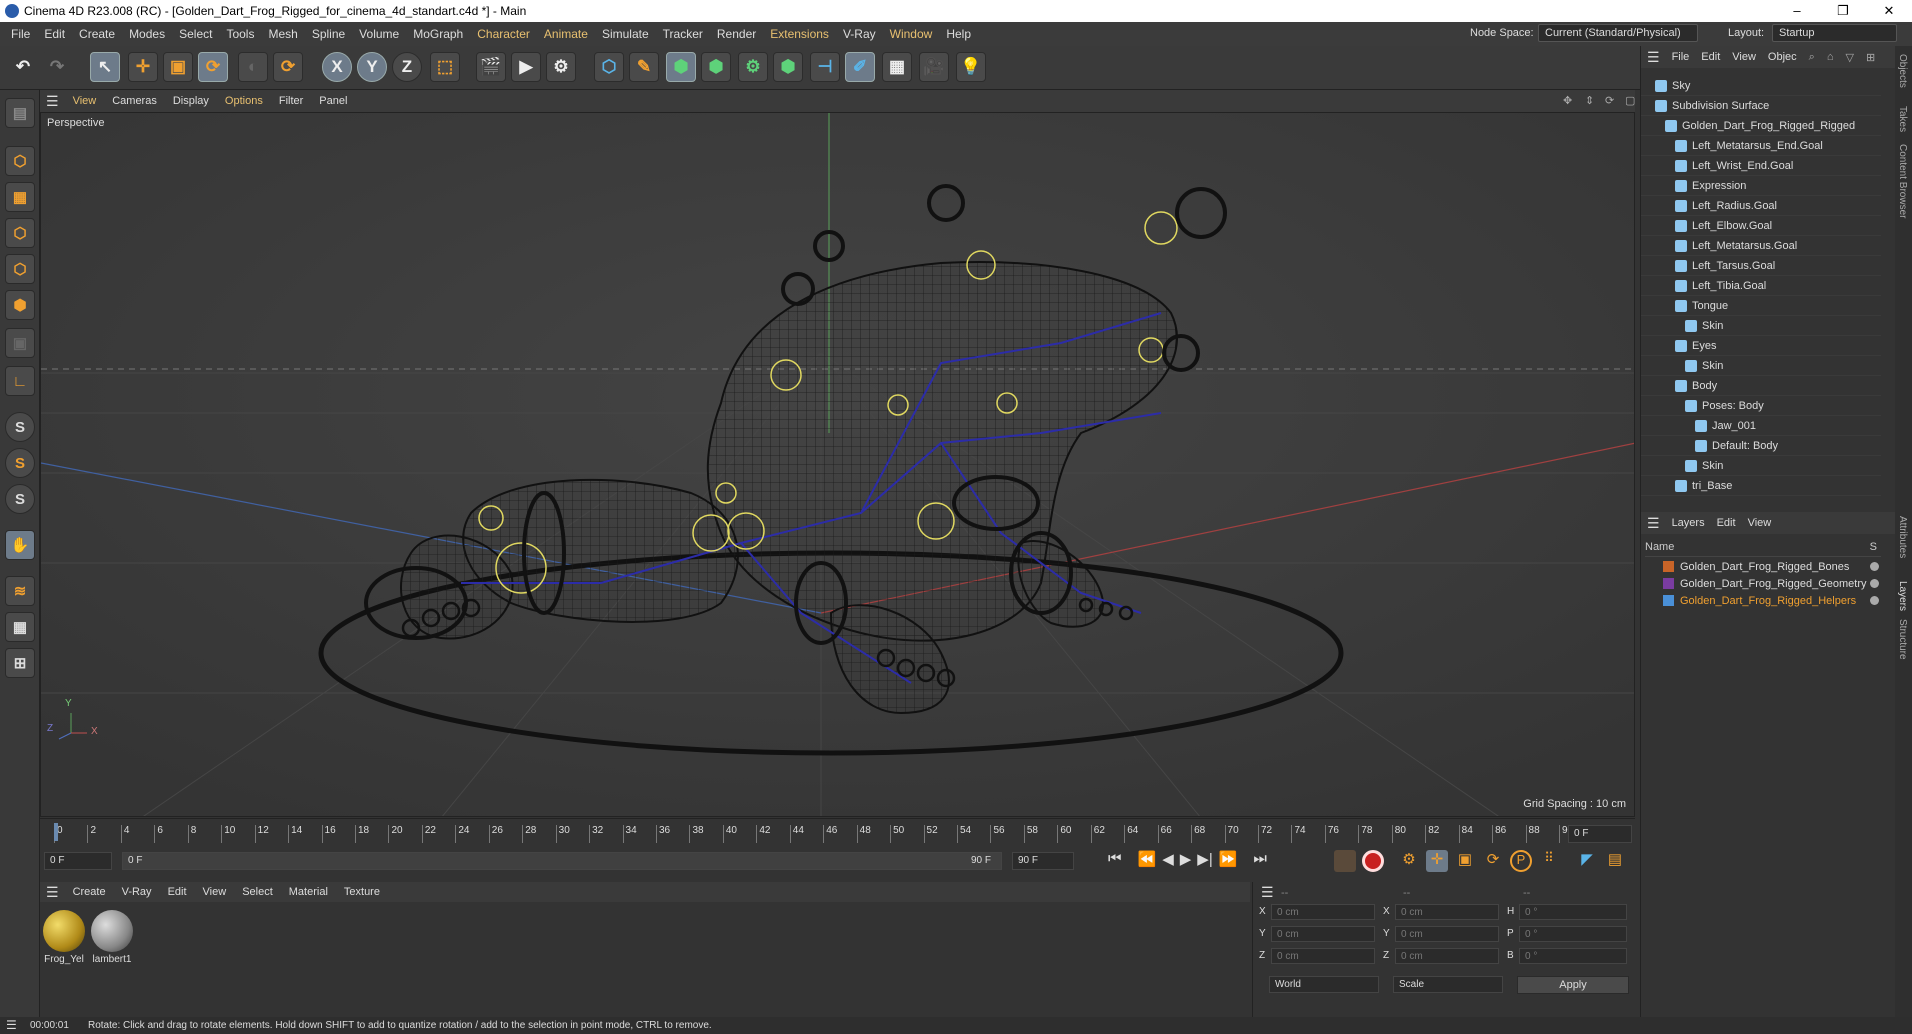 This screenshot has height=1034, width=1912. What do you see at coordinates (78, 861) in the screenshot?
I see `start-frame-field: 0 F` at bounding box center [78, 861].